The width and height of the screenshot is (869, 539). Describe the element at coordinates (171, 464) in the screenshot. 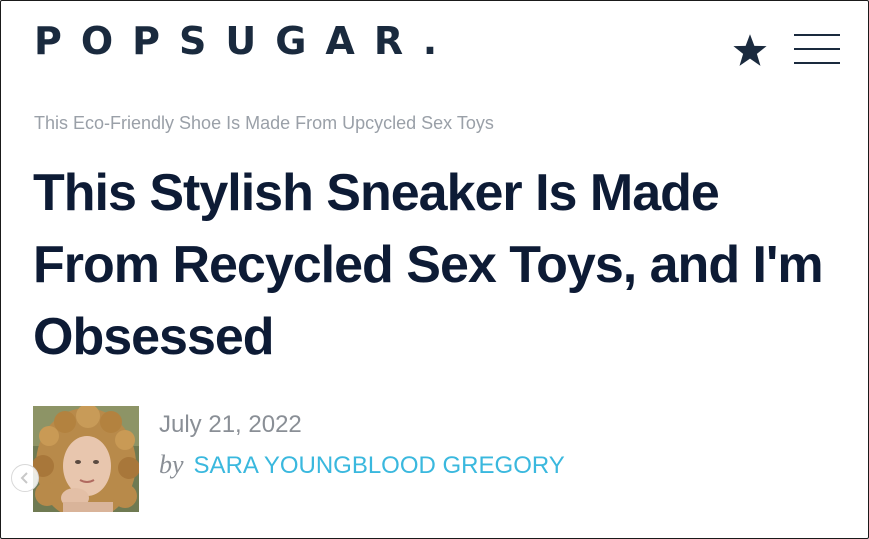

I see `byline-prefix: by` at that location.